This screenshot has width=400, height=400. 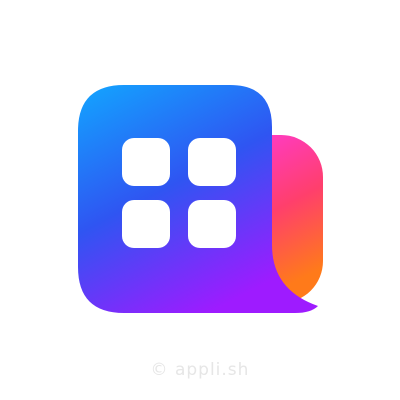 I want to click on watermark-text: © appli.sh, so click(x=200, y=370).